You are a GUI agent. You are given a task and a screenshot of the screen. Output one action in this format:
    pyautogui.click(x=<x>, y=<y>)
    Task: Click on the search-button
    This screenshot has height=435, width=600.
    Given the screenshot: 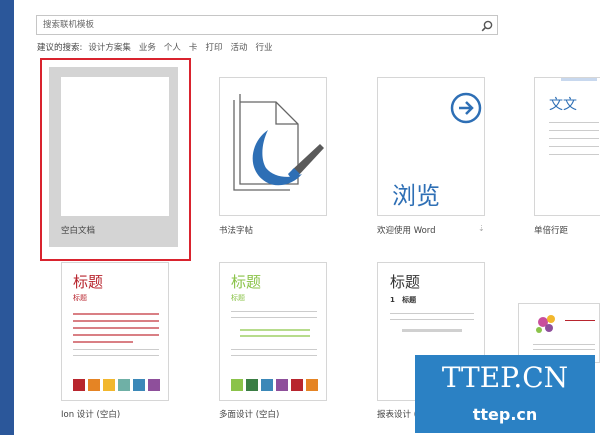 What is the action you would take?
    pyautogui.click(x=487, y=25)
    